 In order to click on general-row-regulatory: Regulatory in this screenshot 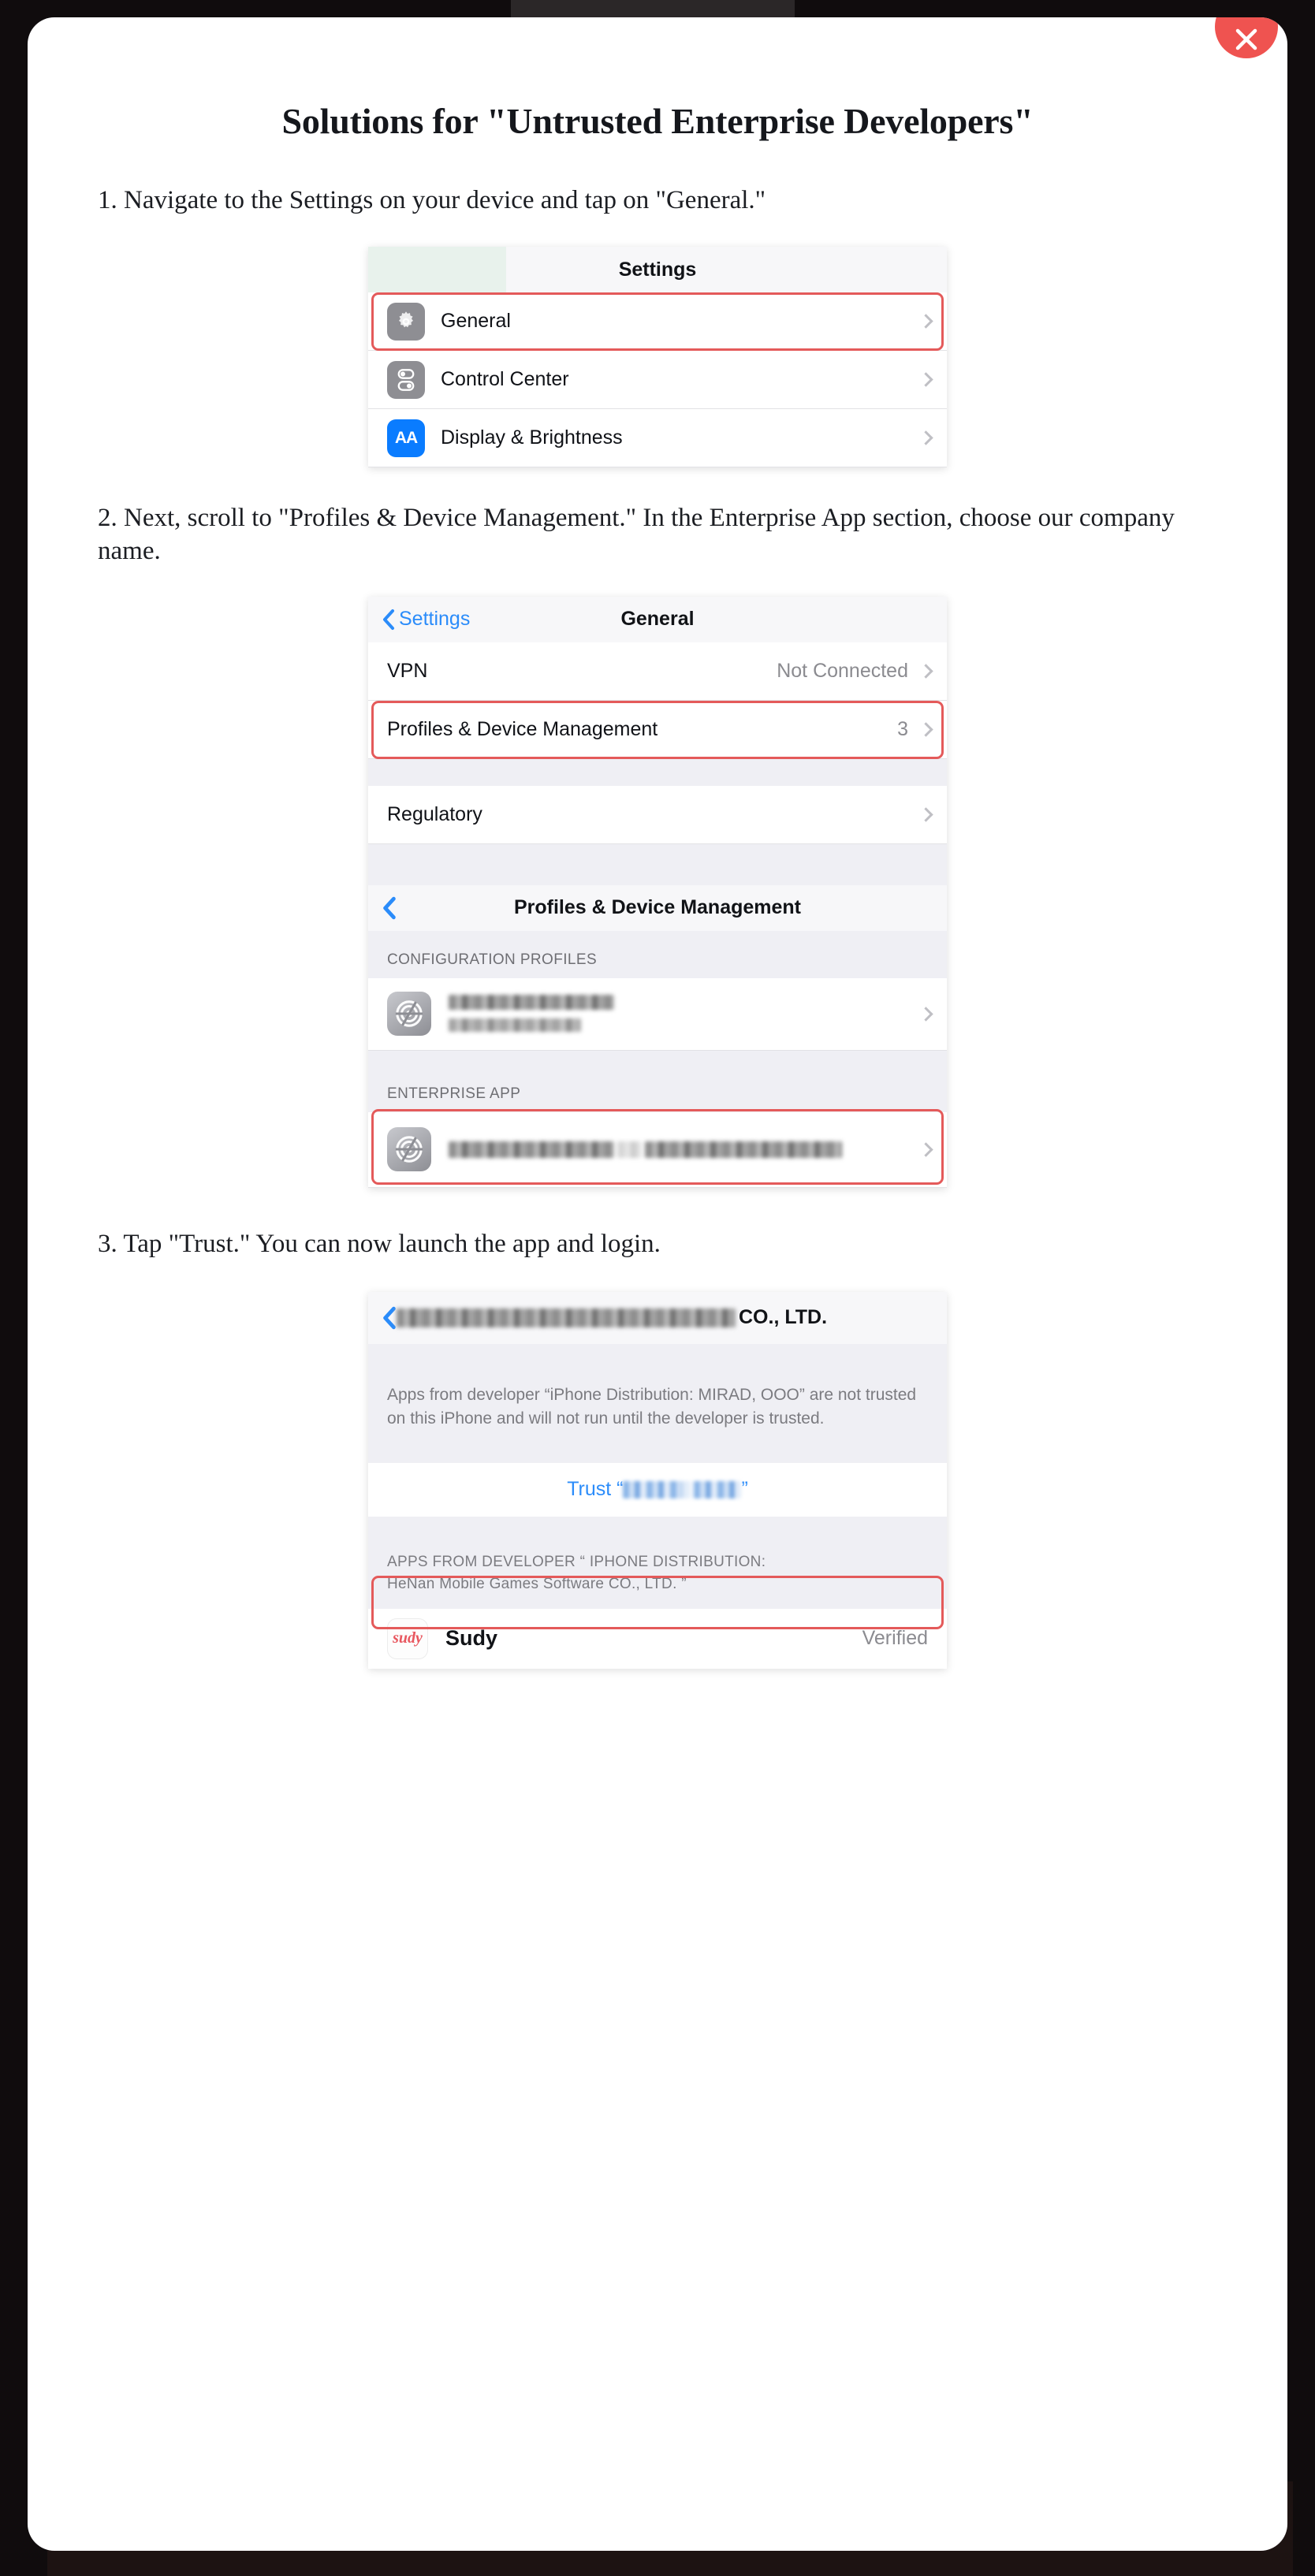, I will do `click(658, 814)`.